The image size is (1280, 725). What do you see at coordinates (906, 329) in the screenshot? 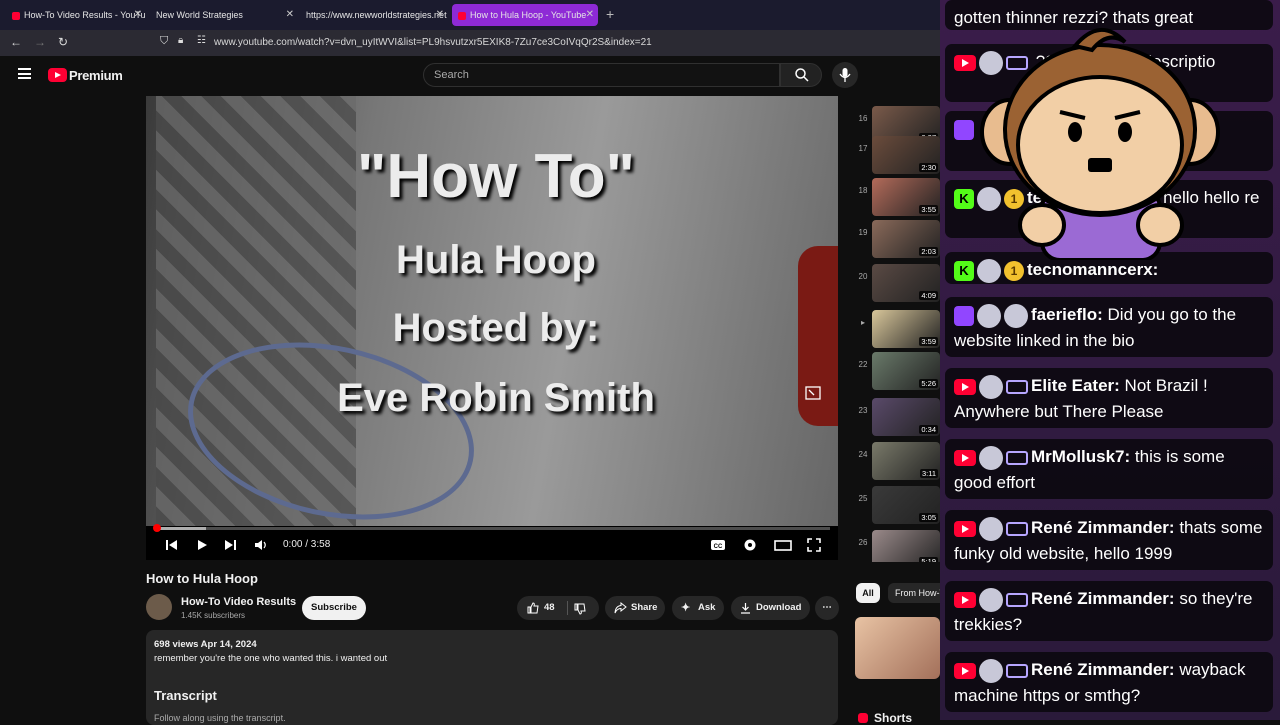
I see `playlist-item-thumbnail: 3:59` at bounding box center [906, 329].